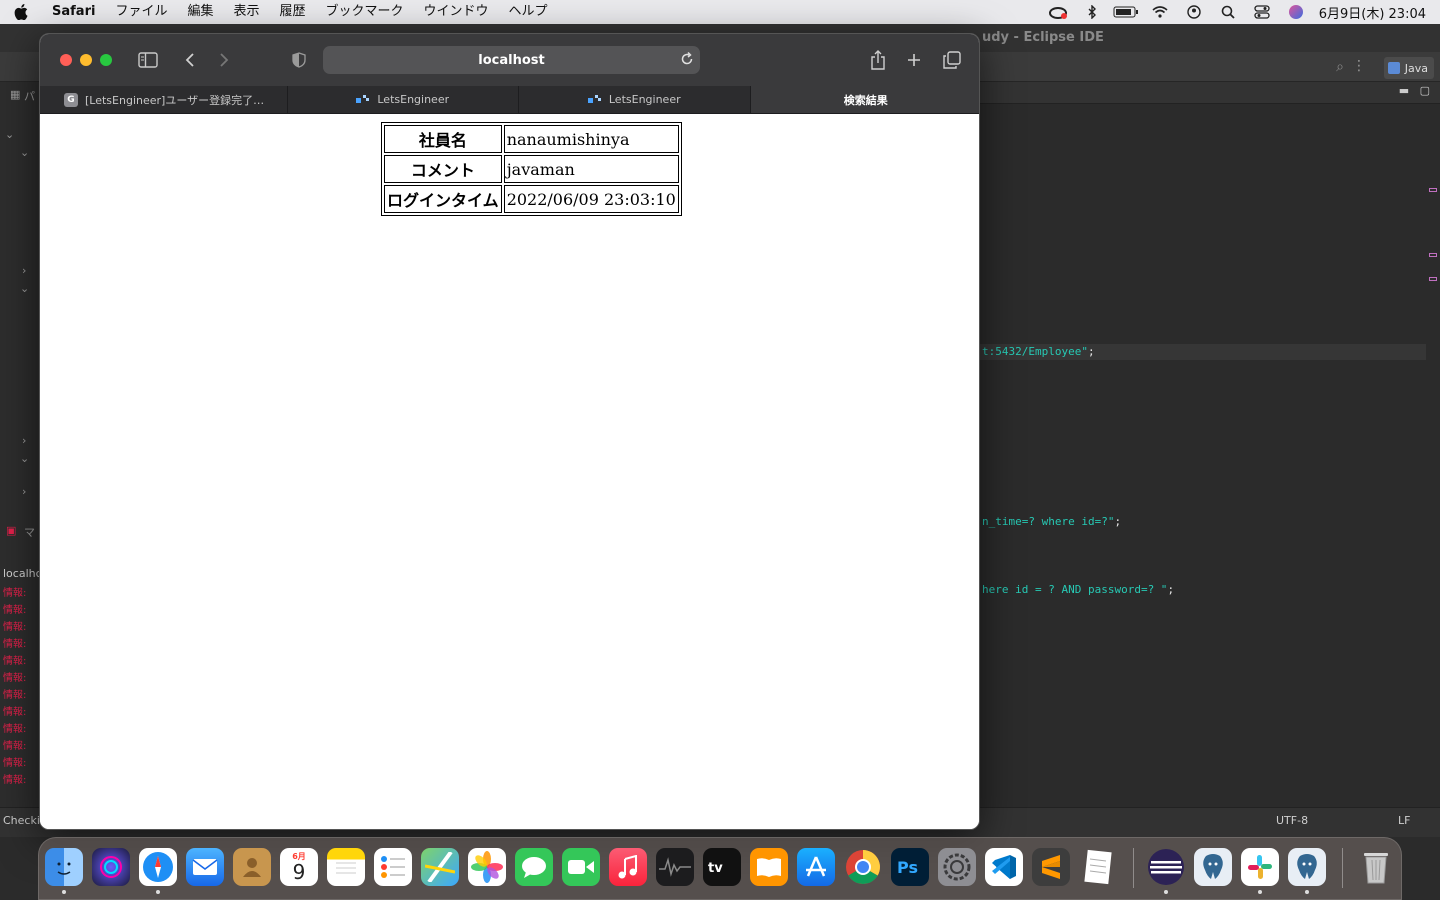  I want to click on sidebar-toggle-icon, so click(148, 60).